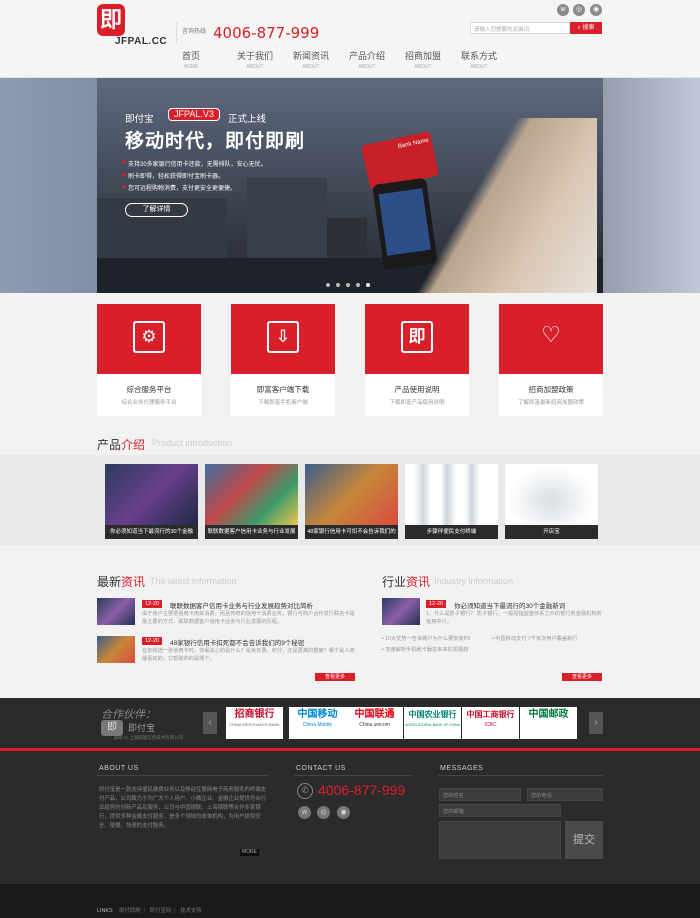 Image resolution: width=700 pixels, height=918 pixels. What do you see at coordinates (283, 360) in the screenshot?
I see `service-card-download: ⇩ 即富客户端下载 下载即富手机客户端` at bounding box center [283, 360].